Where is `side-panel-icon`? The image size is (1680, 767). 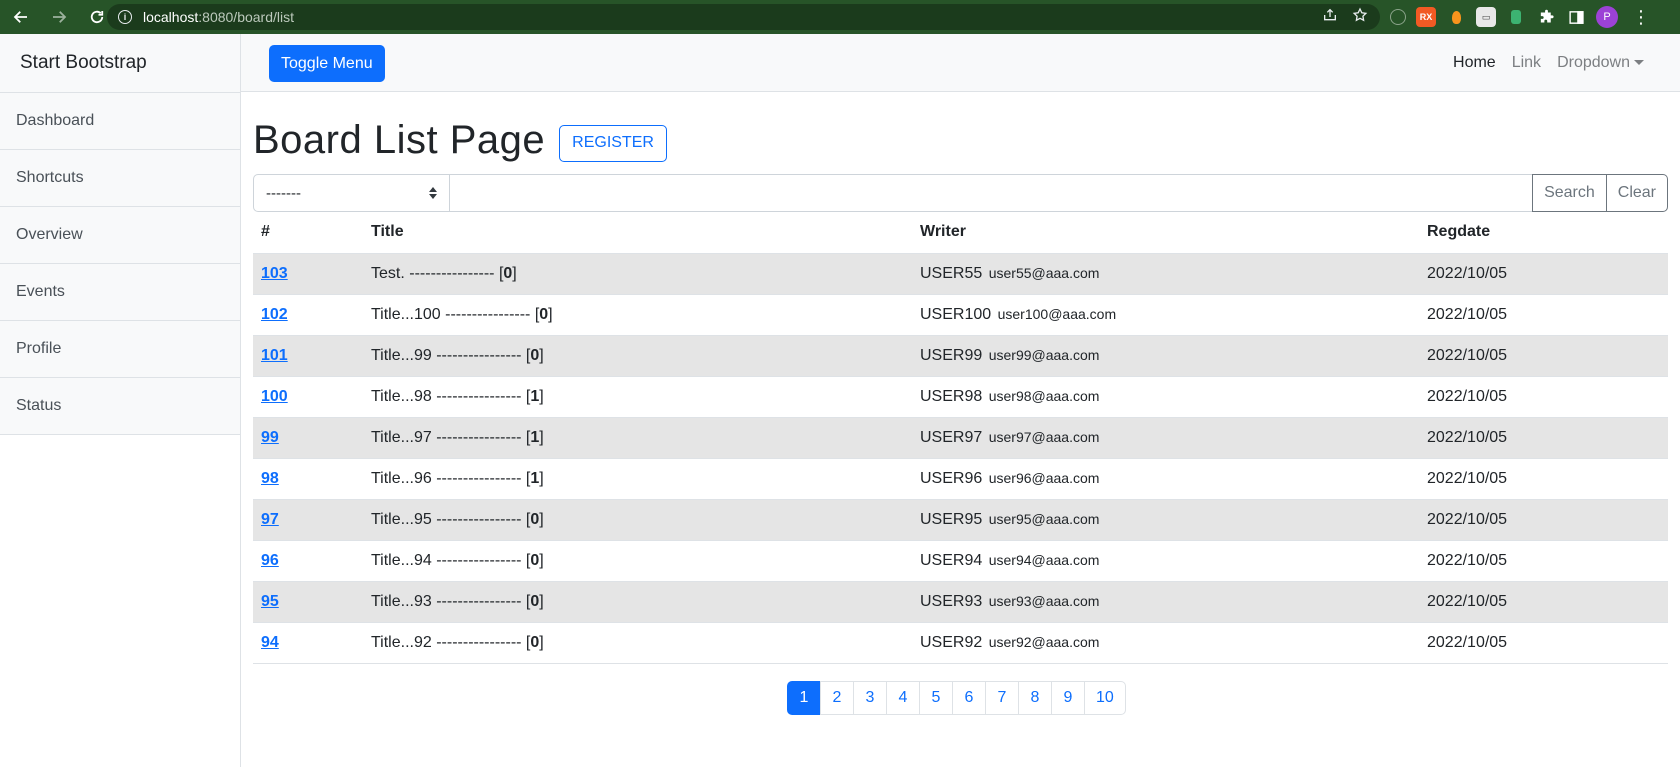 side-panel-icon is located at coordinates (1576, 17).